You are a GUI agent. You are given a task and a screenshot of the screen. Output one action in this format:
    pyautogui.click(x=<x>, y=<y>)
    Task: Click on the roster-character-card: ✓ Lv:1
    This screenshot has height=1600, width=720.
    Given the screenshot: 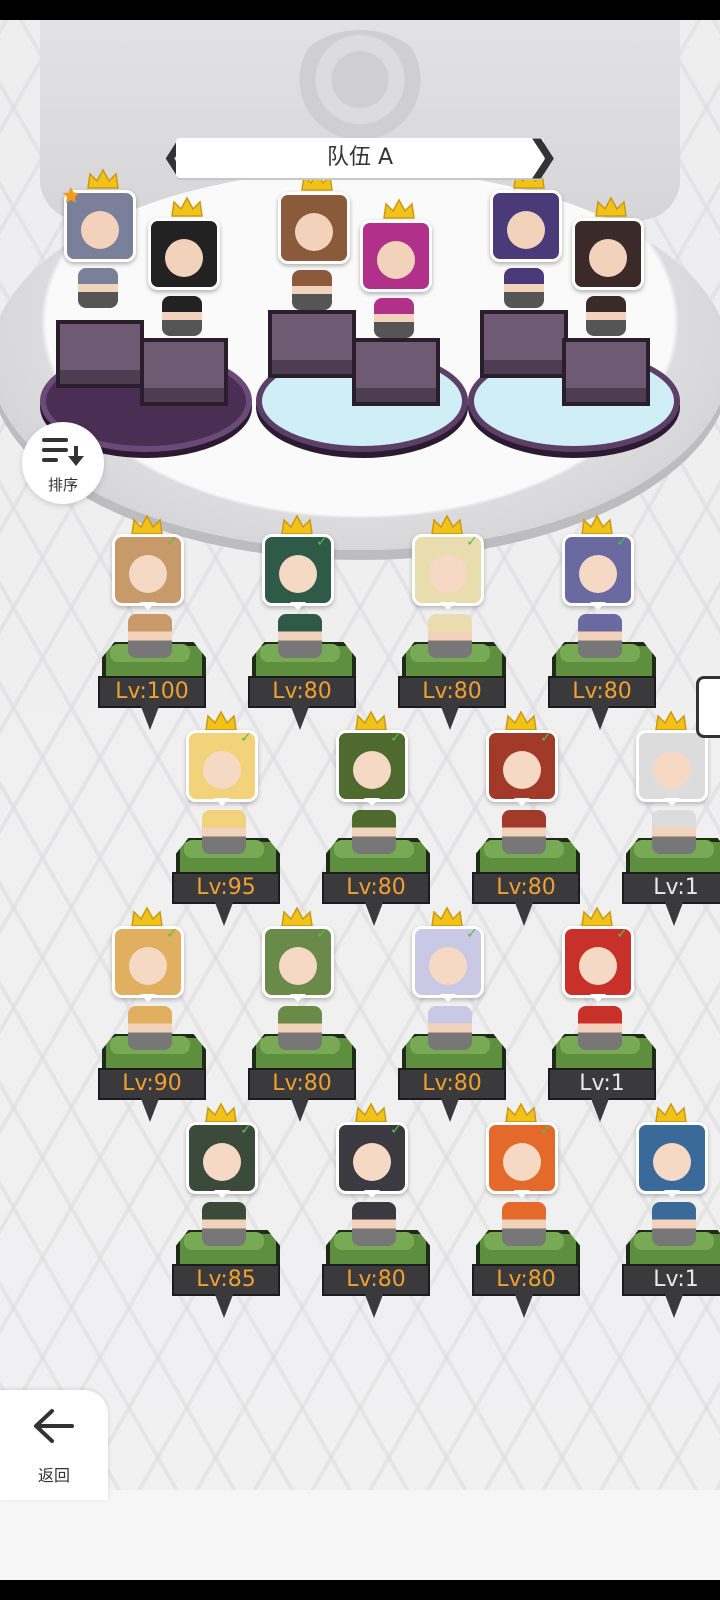 What is the action you would take?
    pyautogui.click(x=601, y=1014)
    